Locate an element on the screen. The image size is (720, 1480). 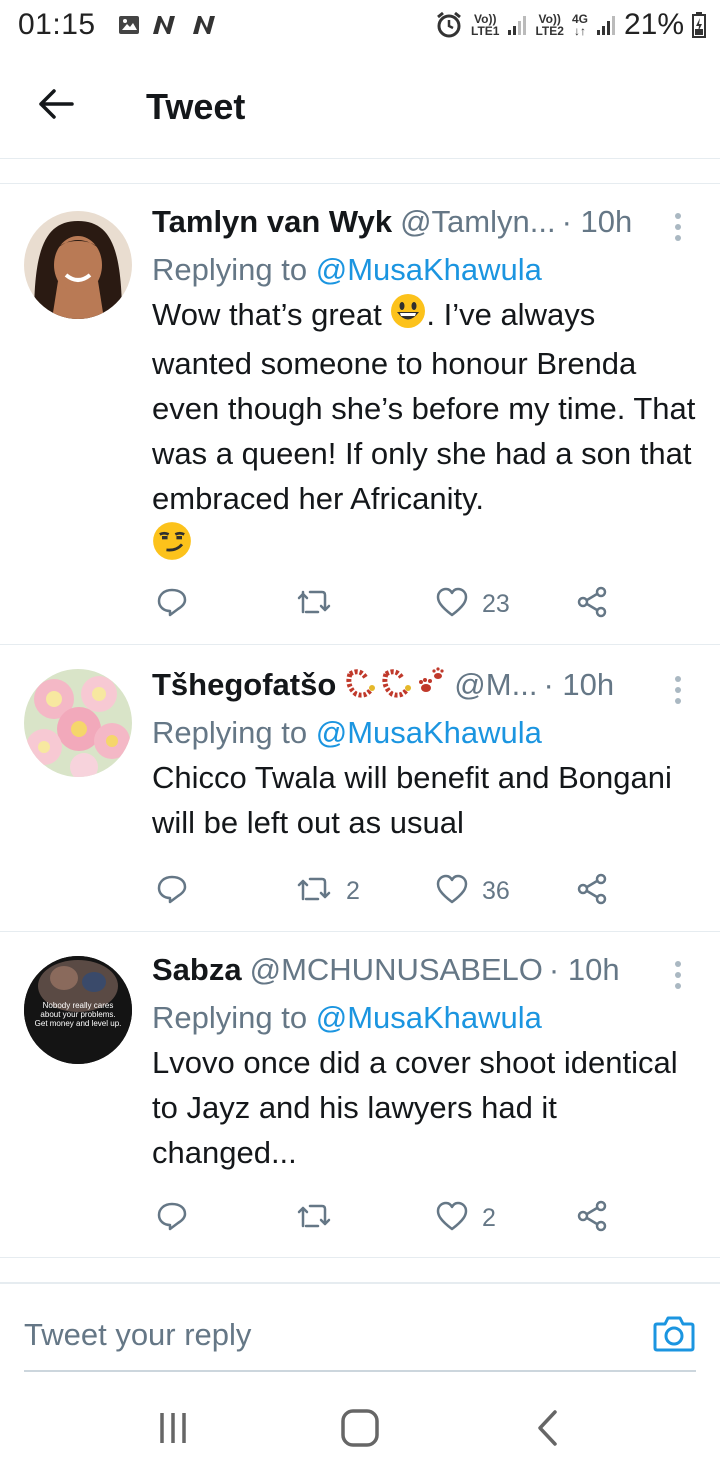
author-name: Sabza is located at coordinates (197, 970).